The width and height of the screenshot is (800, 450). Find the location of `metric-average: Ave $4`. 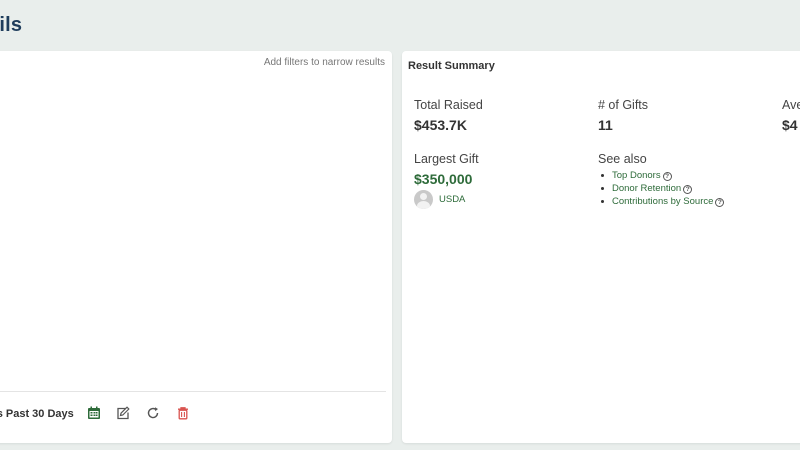

metric-average: Ave $4 is located at coordinates (791, 115).